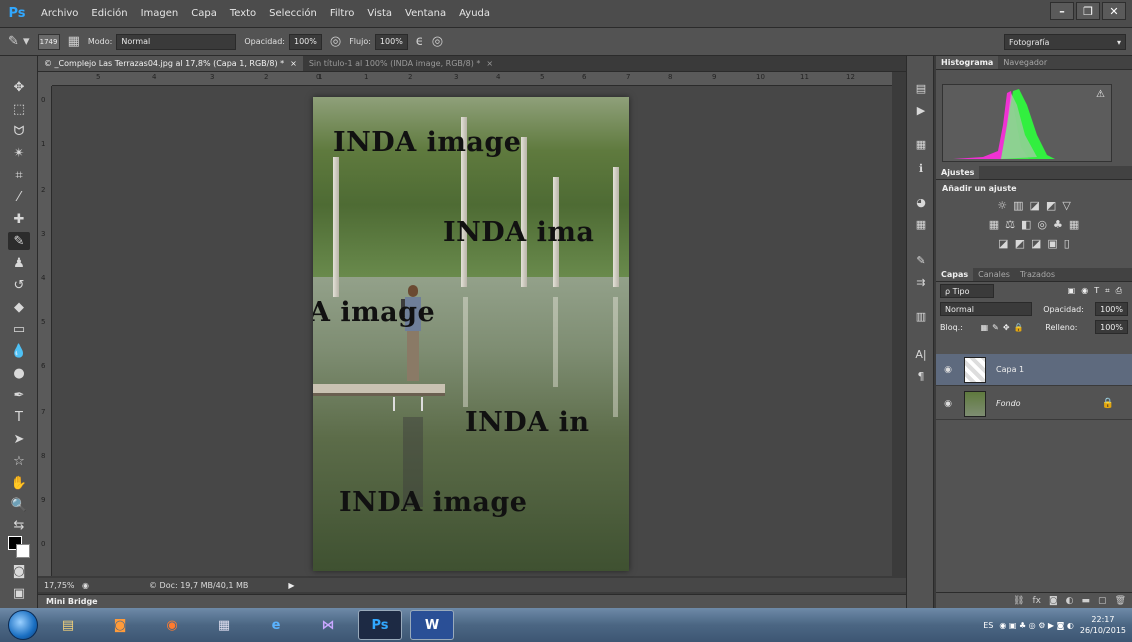 This screenshot has height=642, width=1132. I want to click on info-panel-icon: ℹ, so click(921, 168).